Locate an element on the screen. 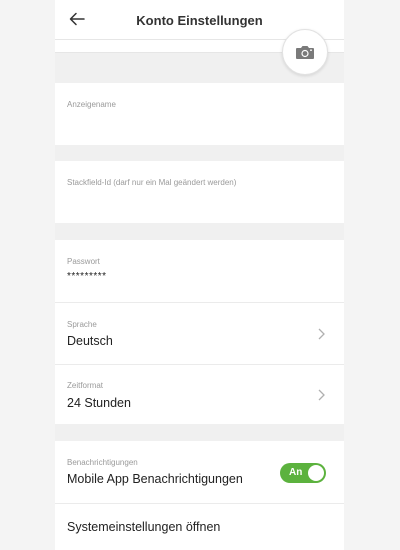 This screenshot has width=400, height=550. notifications-value: Mobile App Benachrichtigungen is located at coordinates (155, 479).